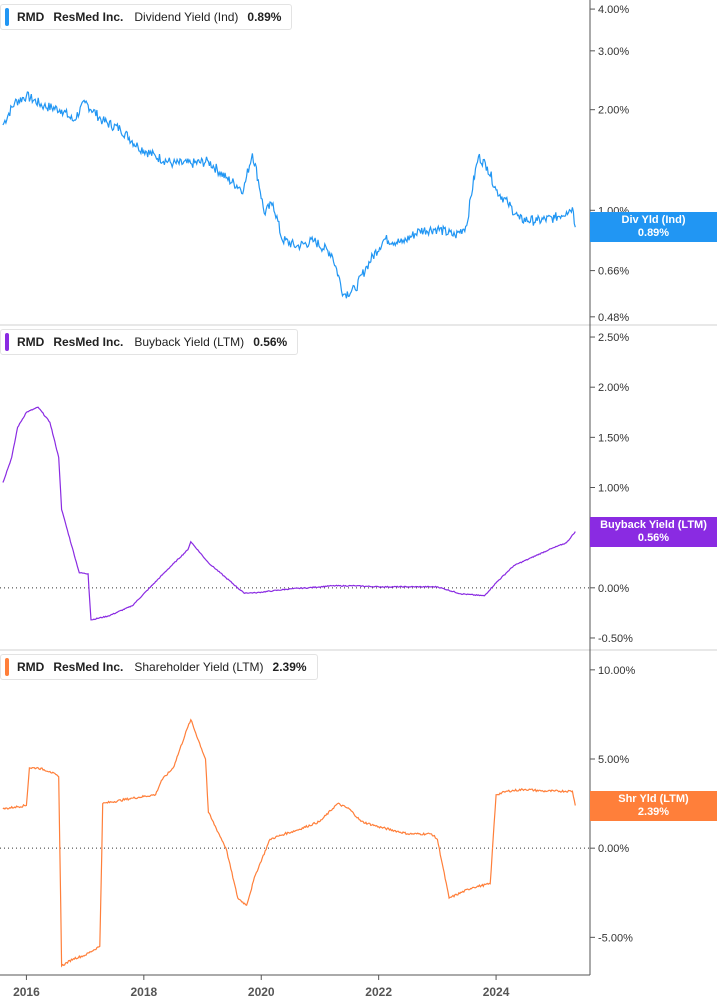  I want to click on y-tick-label: 2.50%, so click(613, 338).